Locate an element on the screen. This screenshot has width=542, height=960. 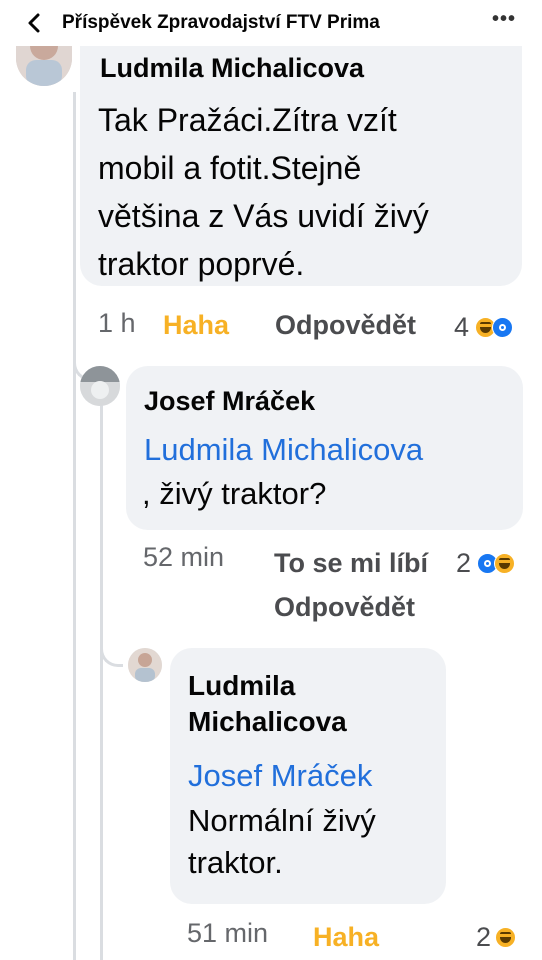
comment-line: Normální živý is located at coordinates (282, 820).